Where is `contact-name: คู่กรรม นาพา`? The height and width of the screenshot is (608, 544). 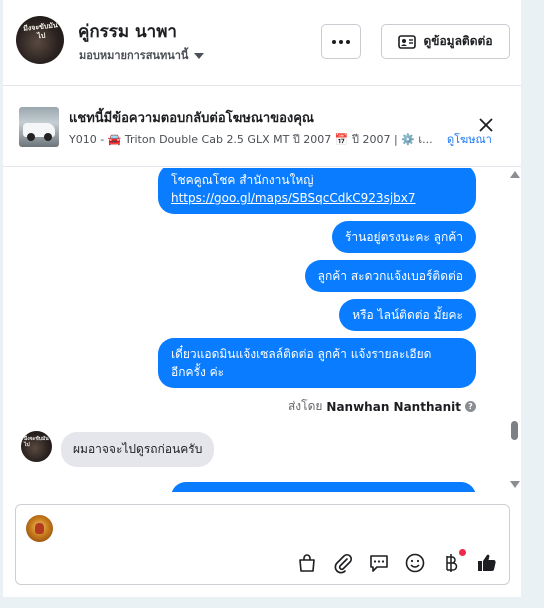
contact-name: คู่กรรม นาพา is located at coordinates (127, 31).